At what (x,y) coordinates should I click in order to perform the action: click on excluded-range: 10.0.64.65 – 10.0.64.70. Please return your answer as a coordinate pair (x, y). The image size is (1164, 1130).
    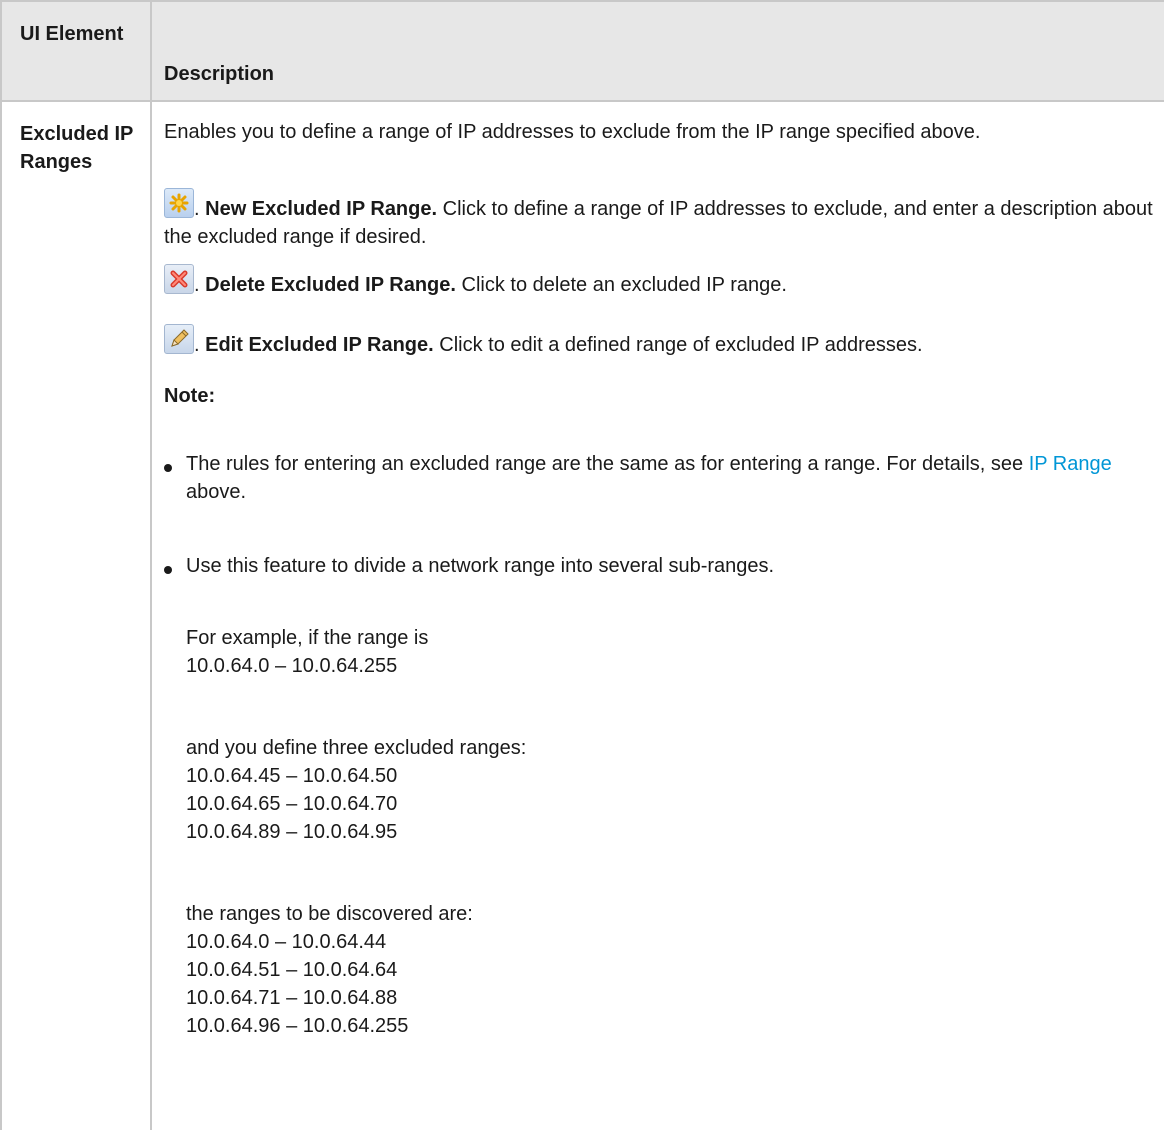
    Looking at the image, I should click on (292, 804).